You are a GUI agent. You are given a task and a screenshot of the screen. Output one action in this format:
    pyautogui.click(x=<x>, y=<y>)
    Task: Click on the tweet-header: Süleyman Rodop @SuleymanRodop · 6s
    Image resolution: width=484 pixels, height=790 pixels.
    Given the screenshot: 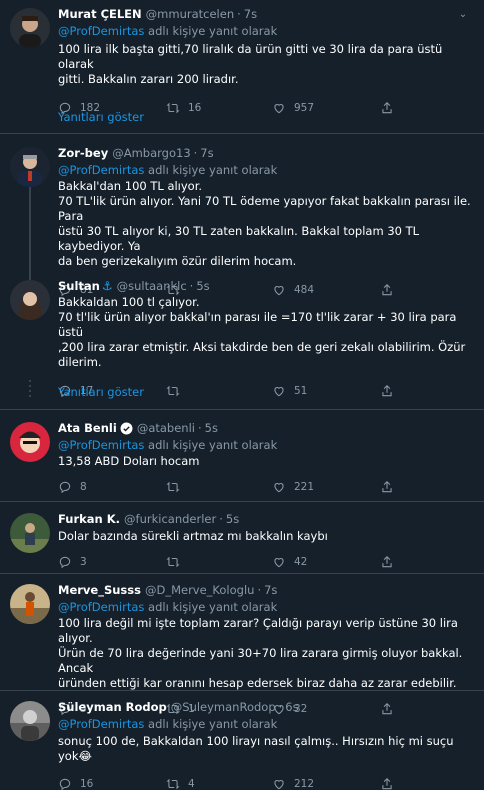 What is the action you would take?
    pyautogui.click(x=178, y=707)
    